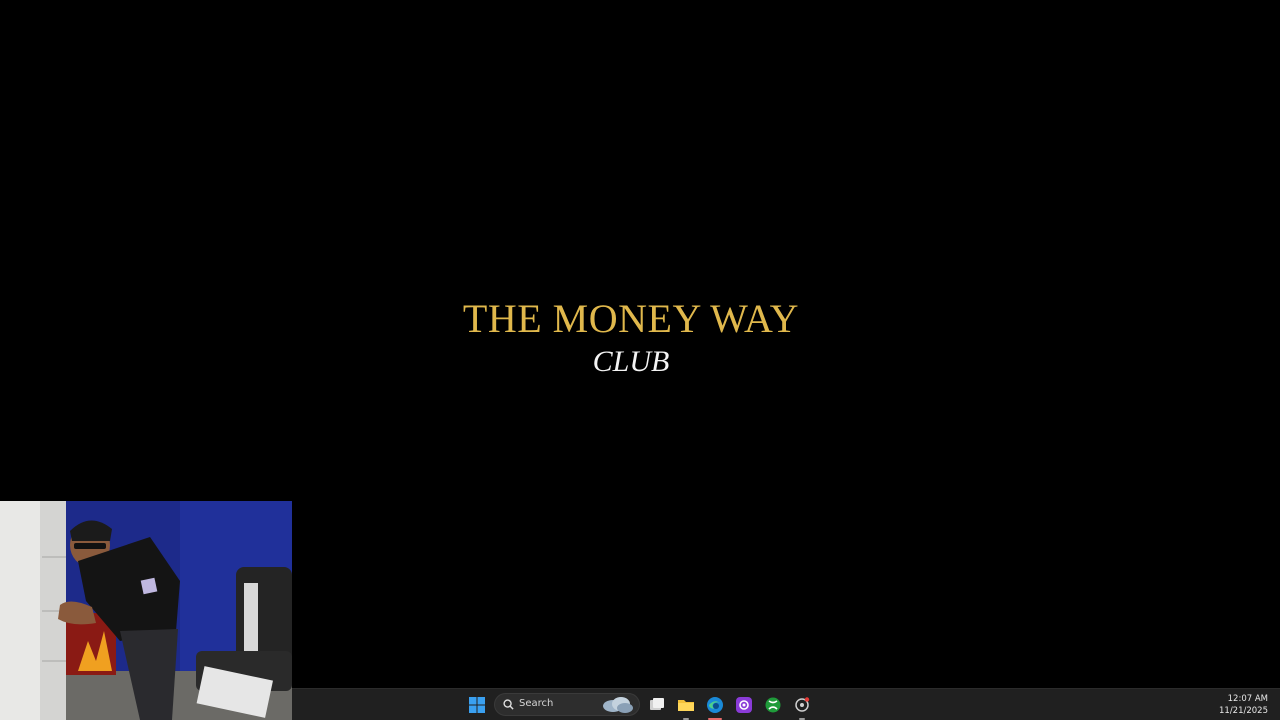  What do you see at coordinates (1243, 711) in the screenshot?
I see `clock-date: 11/21/2025` at bounding box center [1243, 711].